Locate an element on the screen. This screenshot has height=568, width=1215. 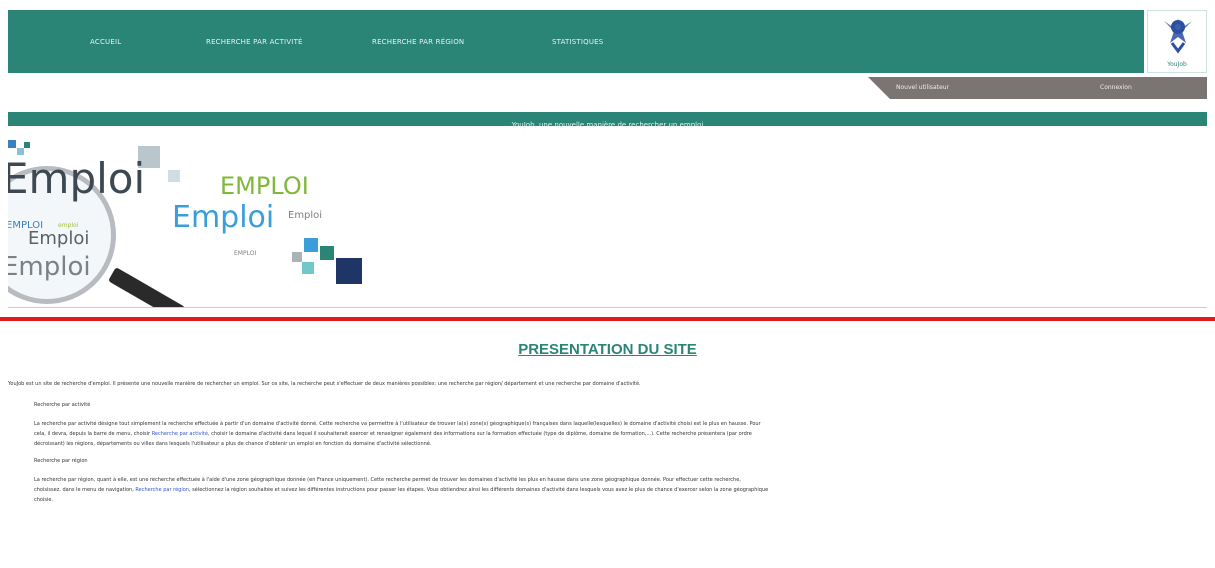
text-span: choisissez, dans le menu de navigation, is located at coordinates (85, 490).